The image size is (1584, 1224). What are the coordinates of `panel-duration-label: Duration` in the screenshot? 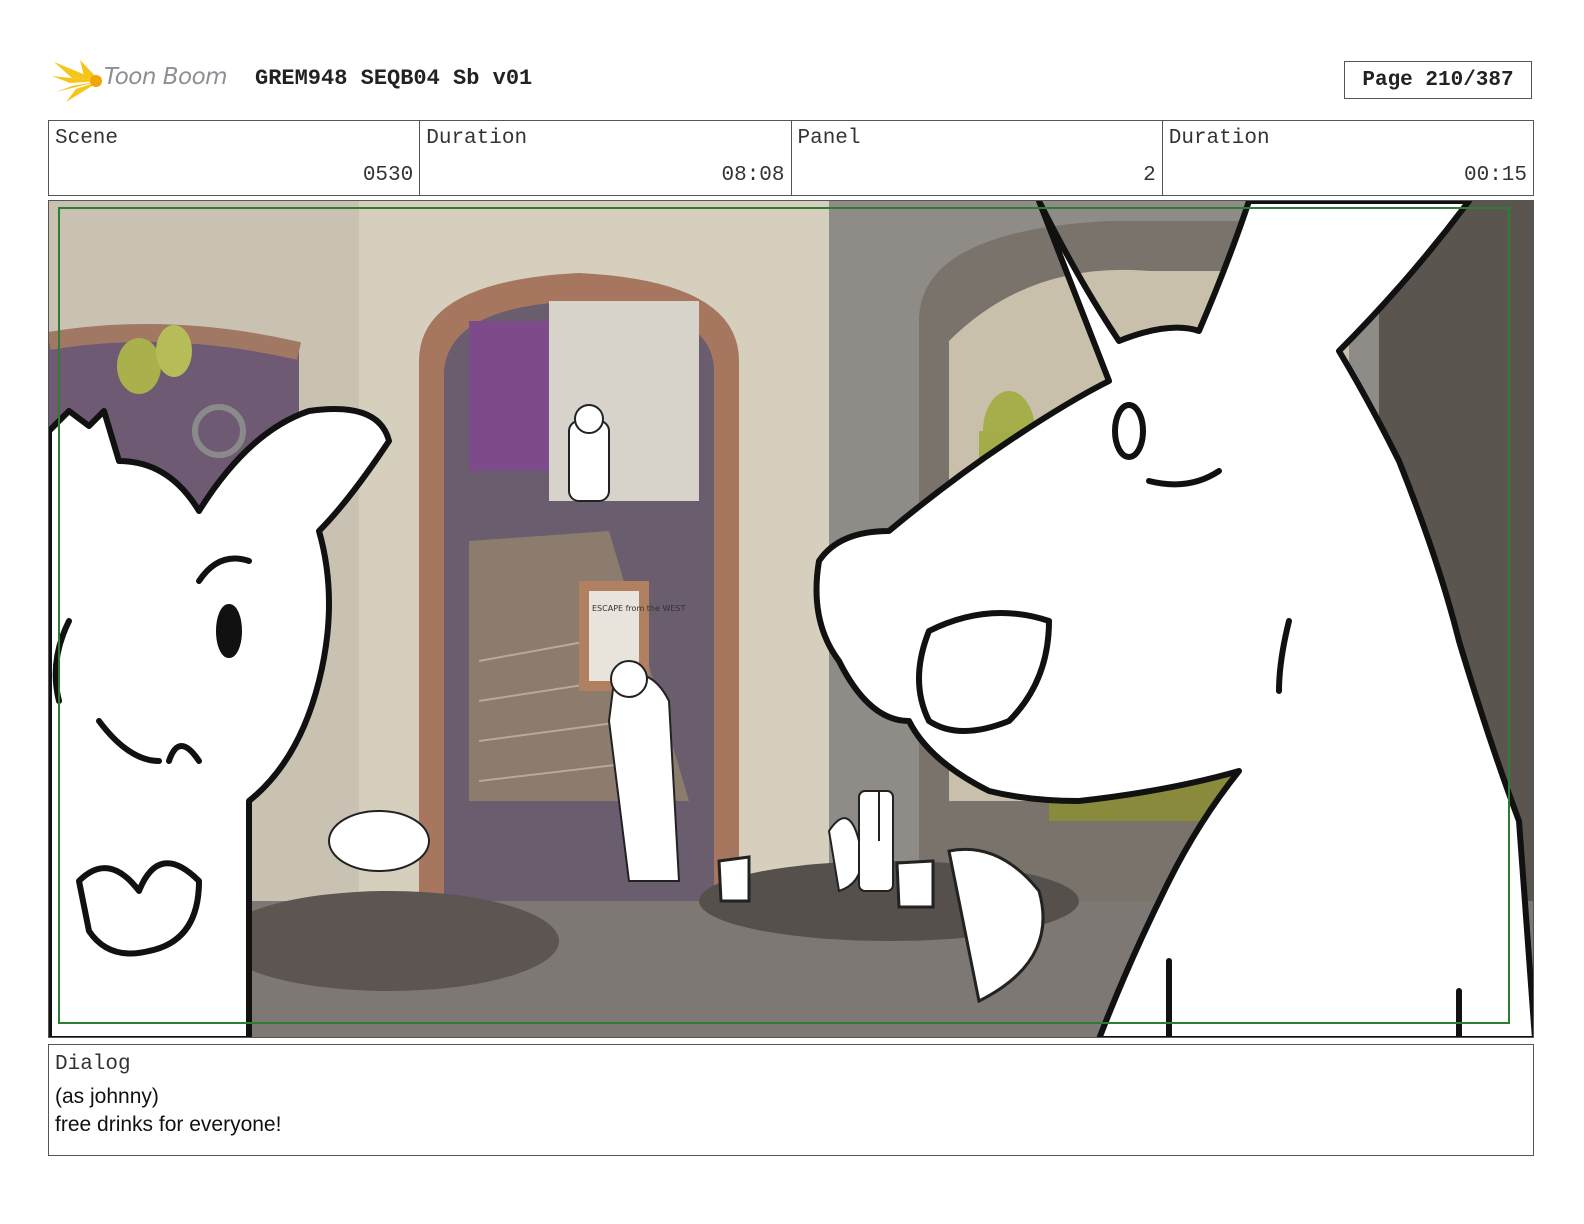 It's located at (1219, 138).